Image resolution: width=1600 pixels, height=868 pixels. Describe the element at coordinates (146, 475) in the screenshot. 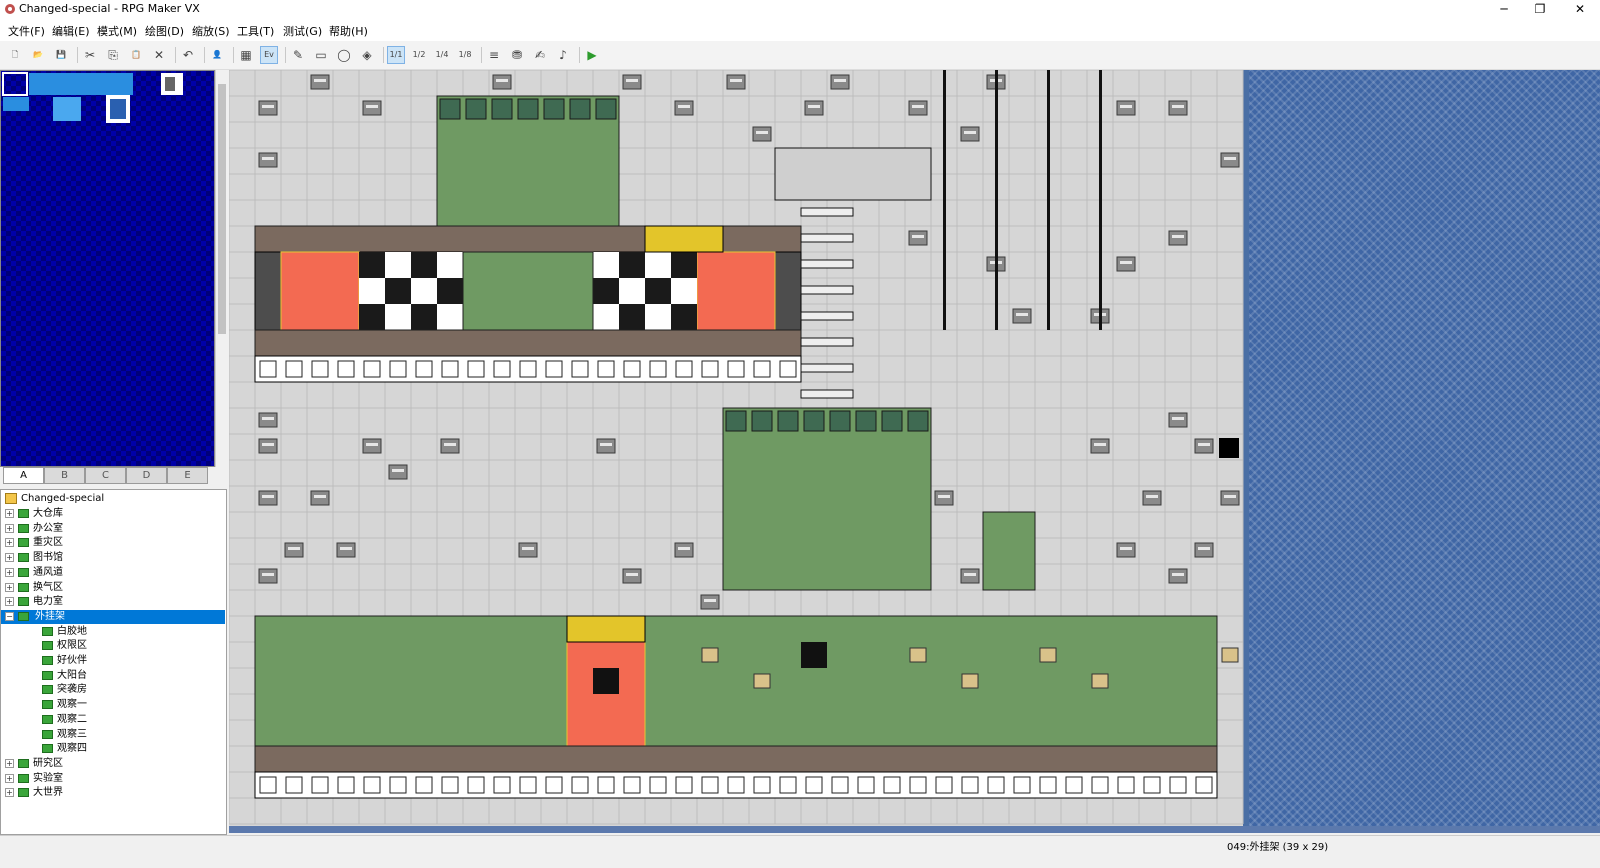

I see `tab-d: D` at that location.